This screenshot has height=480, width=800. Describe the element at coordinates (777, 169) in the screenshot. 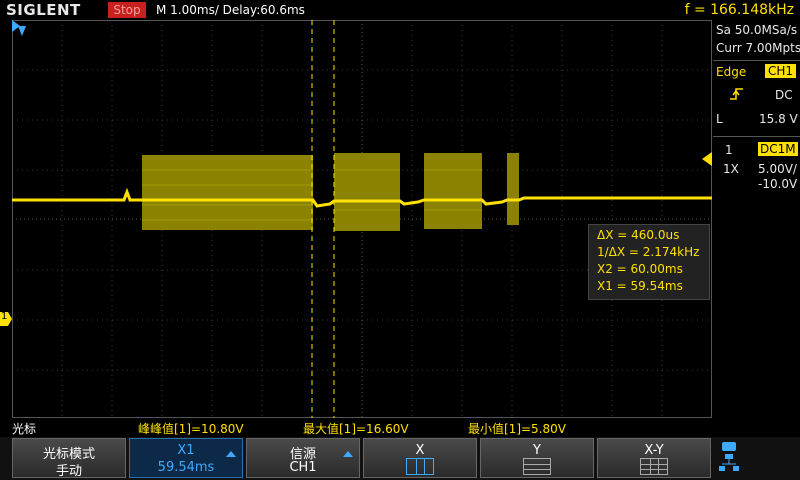

I see `vertical-scale: 5.00V/` at that location.